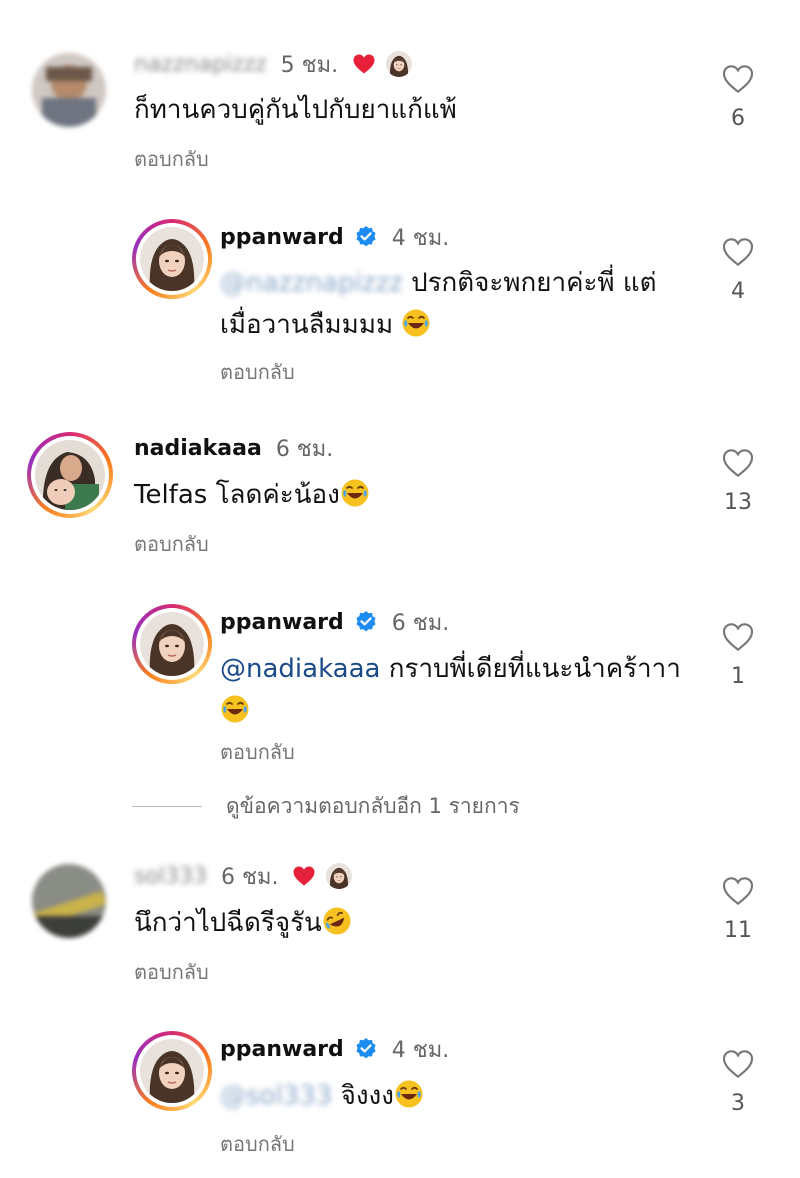 Image resolution: width=800 pixels, height=1178 pixels. I want to click on comment-text-line: ปรกติจะพกยาค่ะพี่ แต่, so click(534, 283).